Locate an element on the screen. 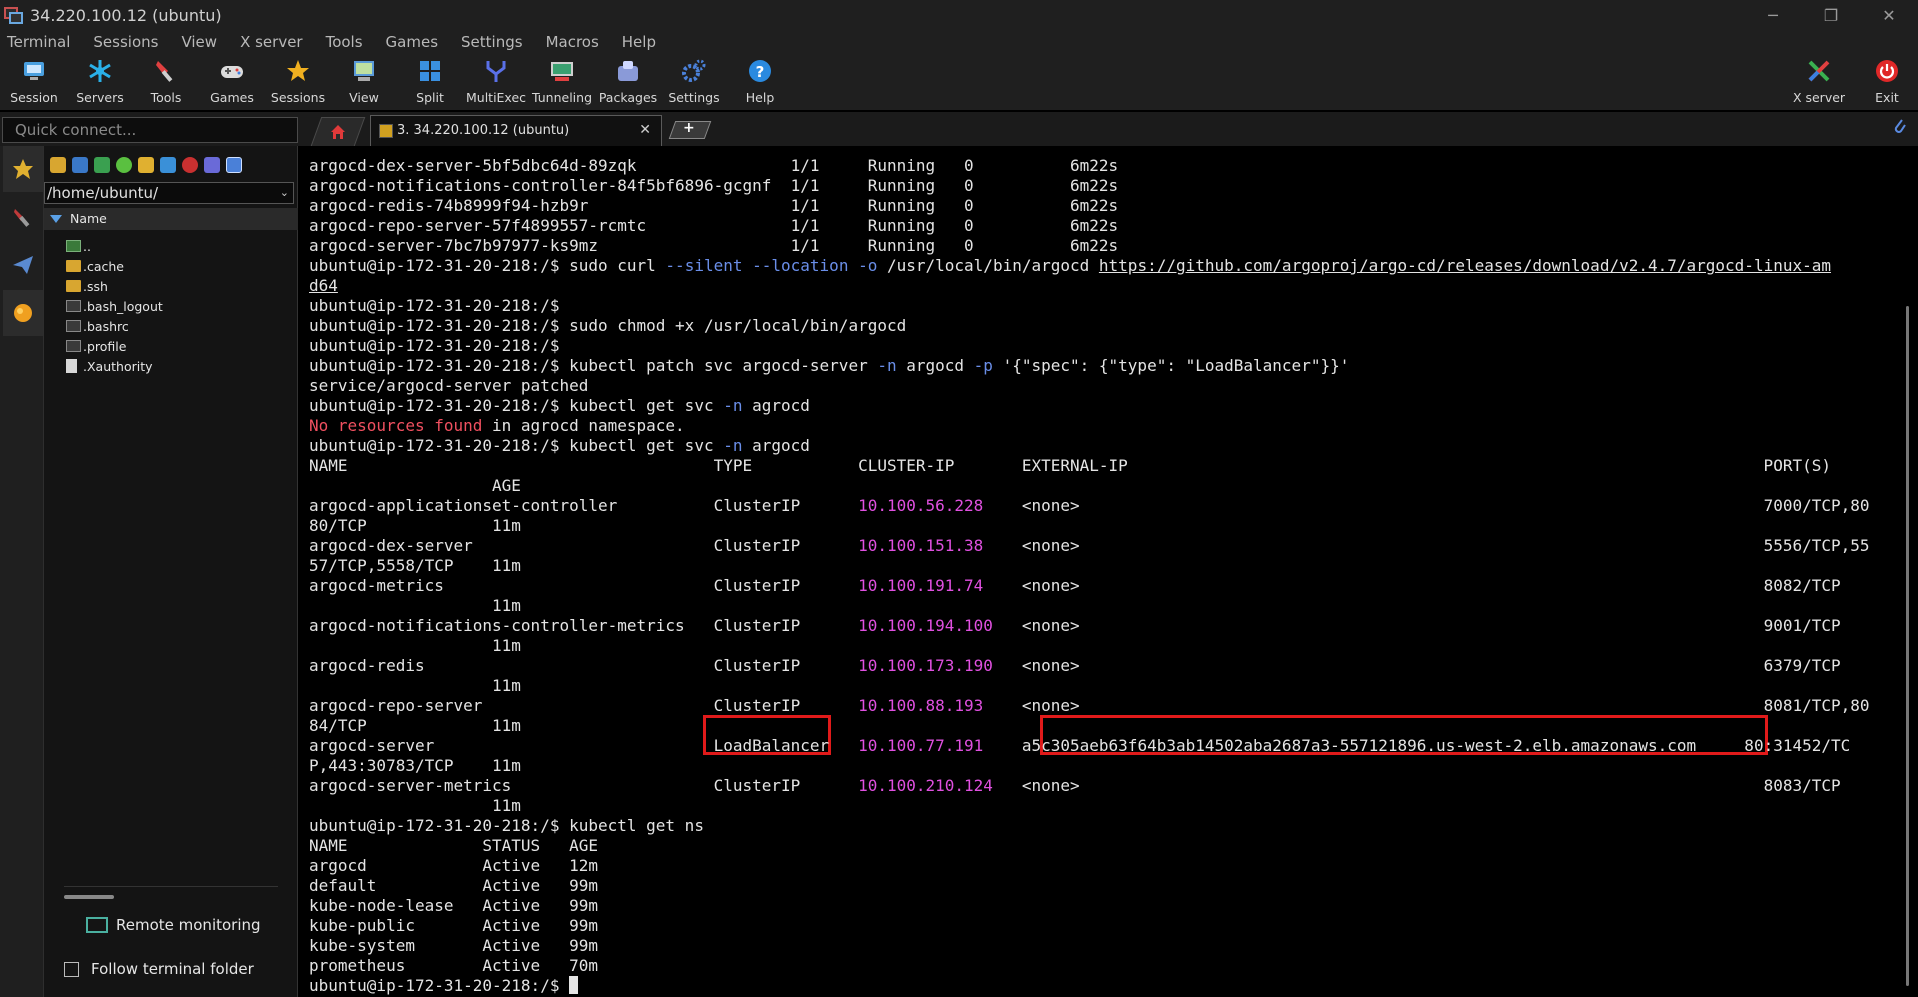 The image size is (1918, 997). new-file-icon is located at coordinates (168, 165).